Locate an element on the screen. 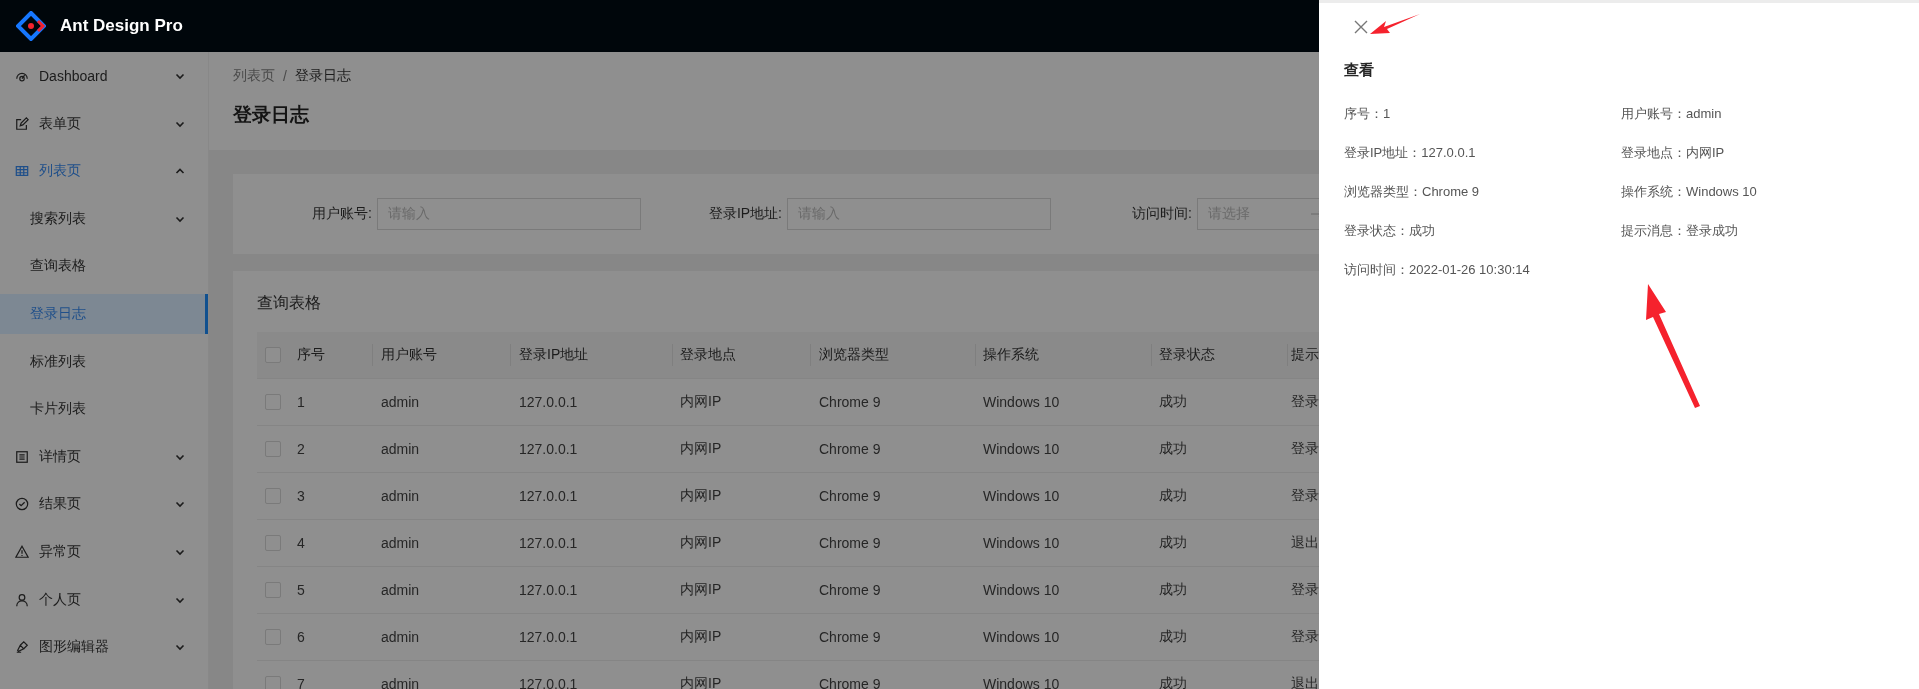 This screenshot has height=689, width=1919. table-cell-text: 7 is located at coordinates (301, 682).